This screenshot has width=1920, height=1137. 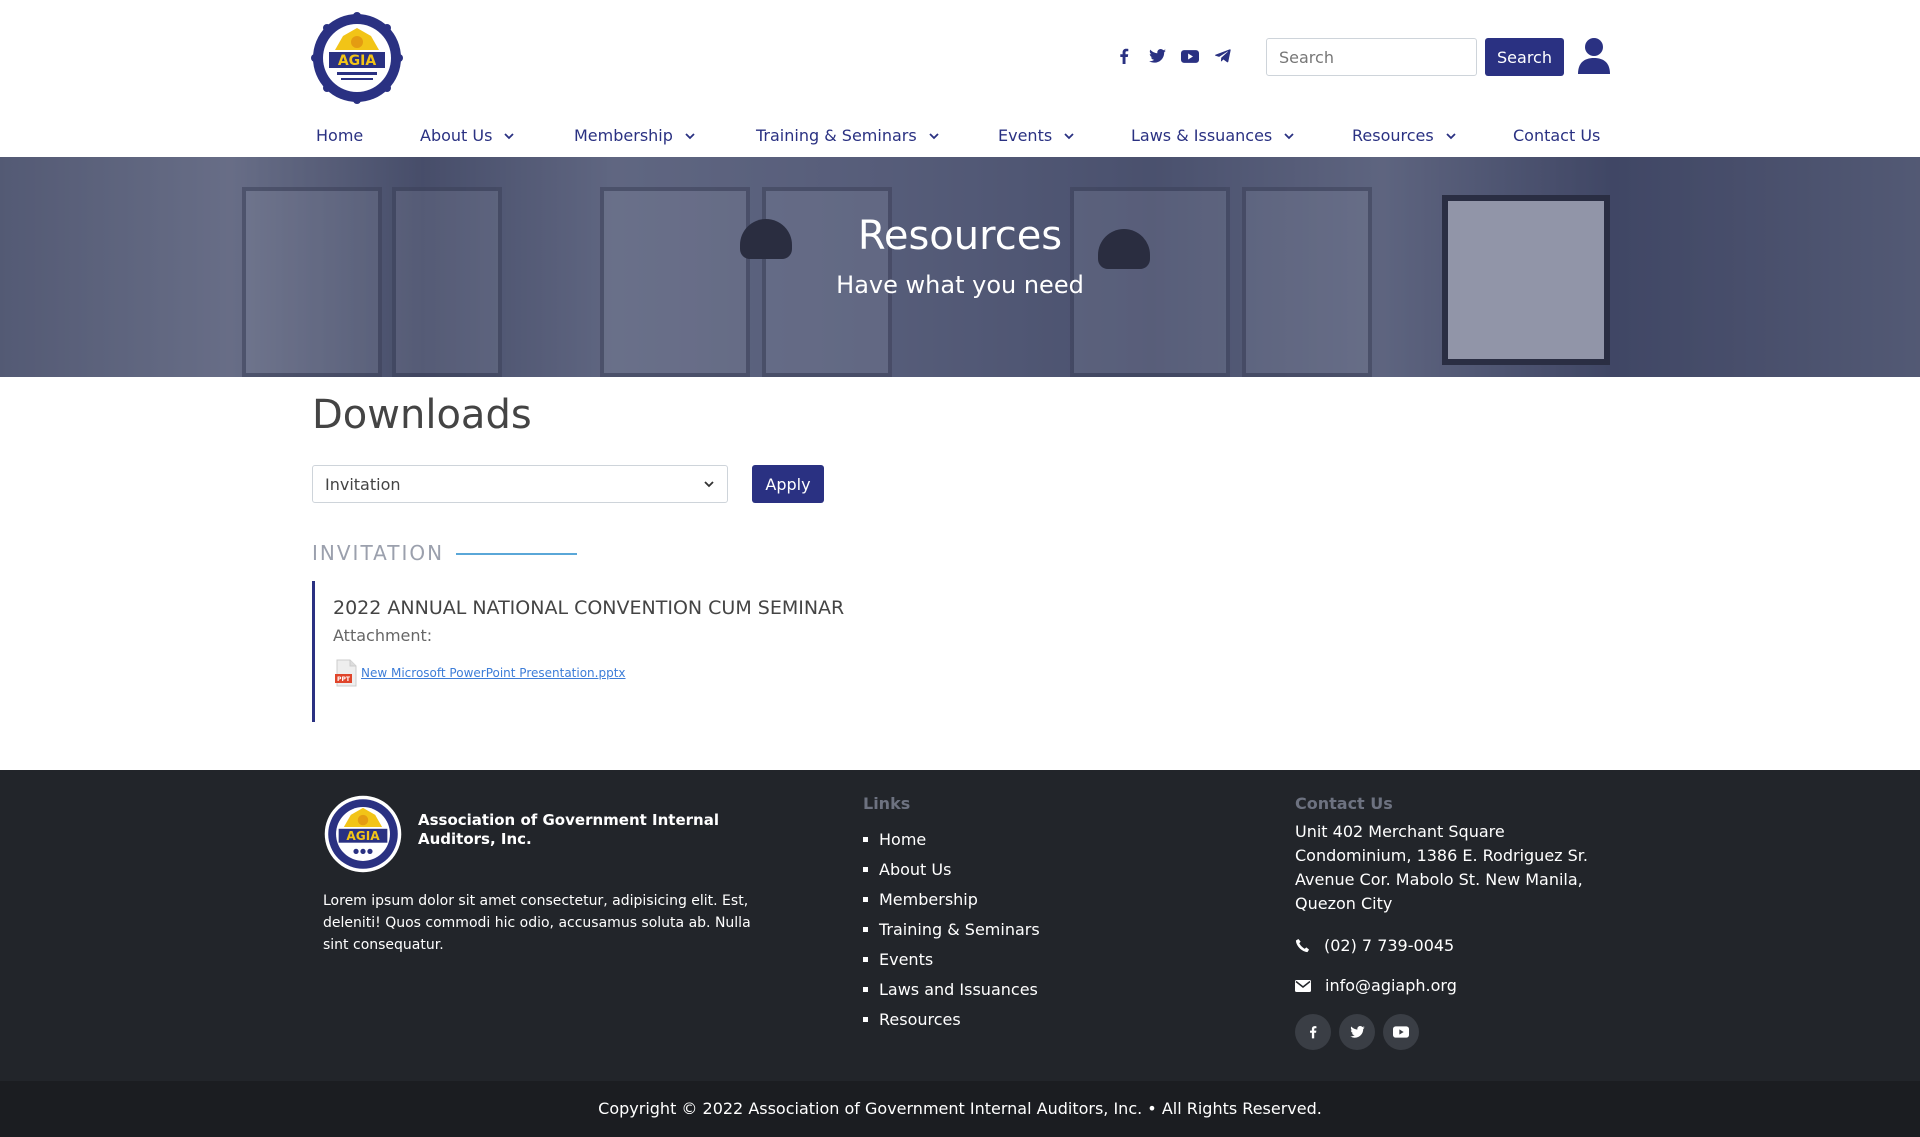 What do you see at coordinates (1173, 56) in the screenshot?
I see `header-social-links` at bounding box center [1173, 56].